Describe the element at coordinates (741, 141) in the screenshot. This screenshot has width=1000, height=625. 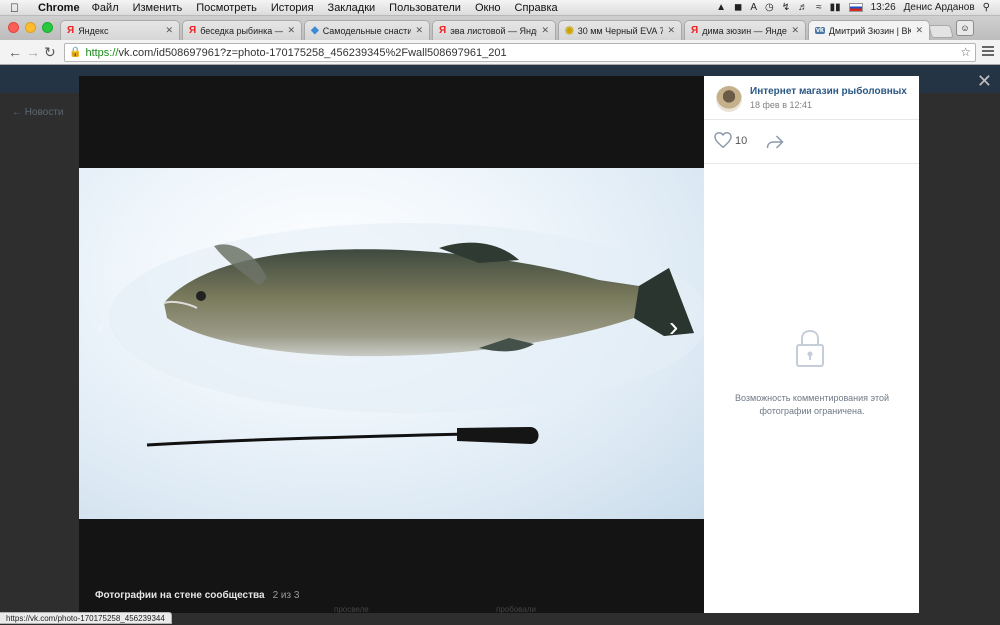
I see `likes-count: 10` at that location.